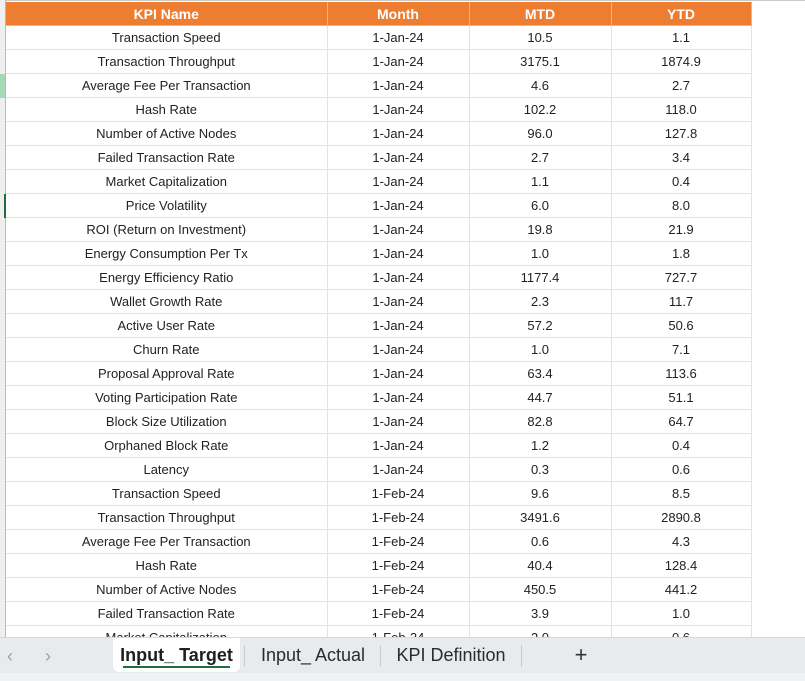 The image size is (805, 681). I want to click on ytd-cell: 8.5, so click(681, 493).